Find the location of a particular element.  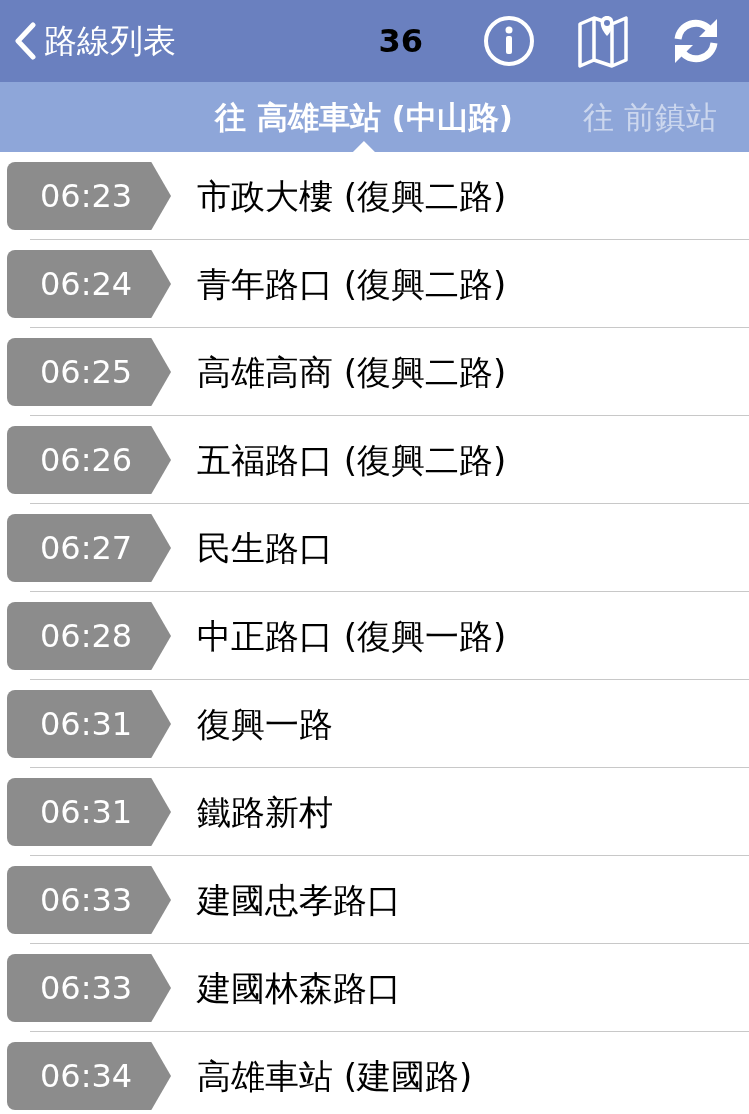

map-pin-icon is located at coordinates (603, 41).